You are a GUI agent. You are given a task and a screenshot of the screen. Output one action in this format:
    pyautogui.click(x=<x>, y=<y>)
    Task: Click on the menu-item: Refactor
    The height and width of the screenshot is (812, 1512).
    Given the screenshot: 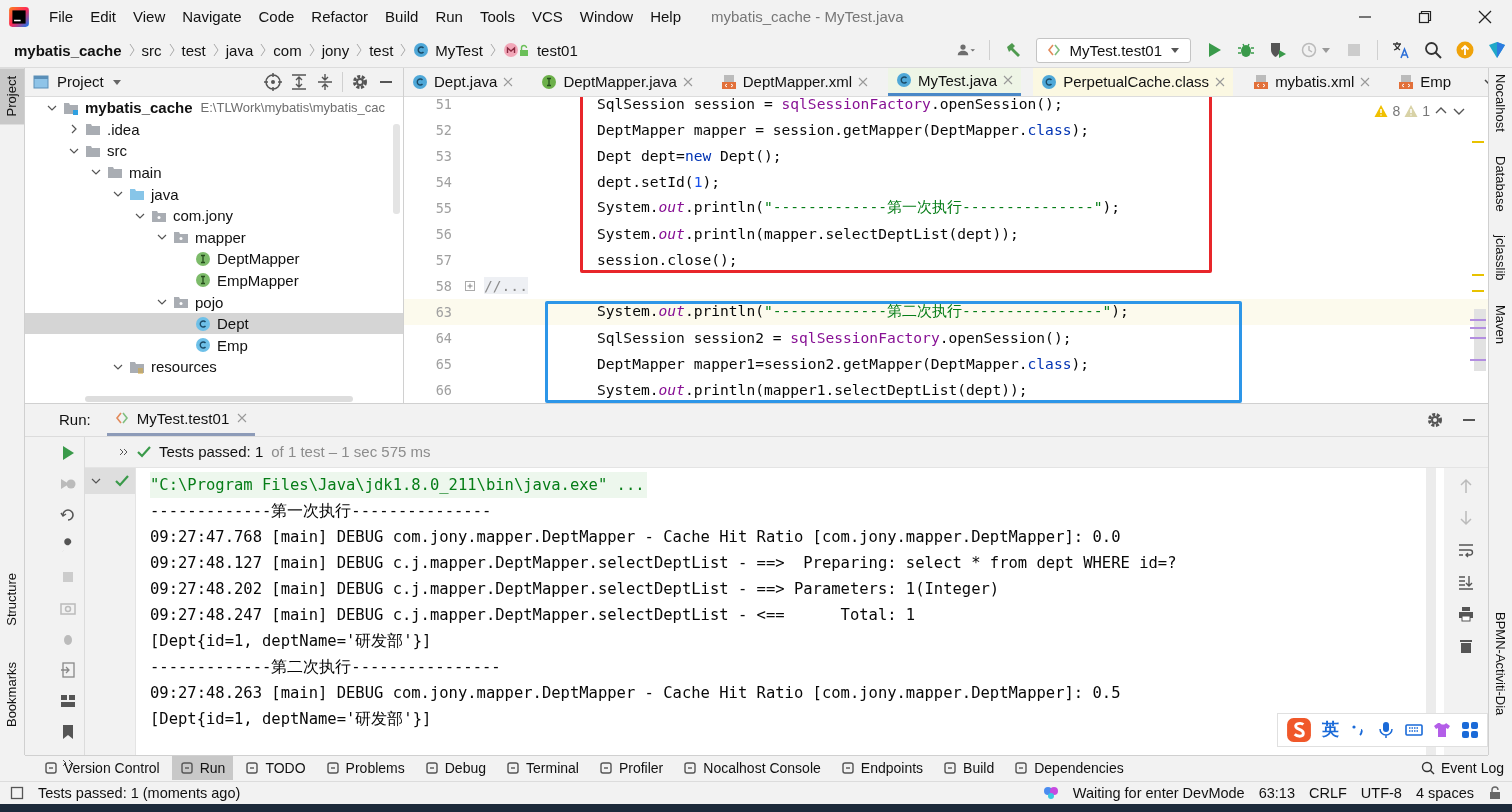 What is the action you would take?
    pyautogui.click(x=339, y=17)
    